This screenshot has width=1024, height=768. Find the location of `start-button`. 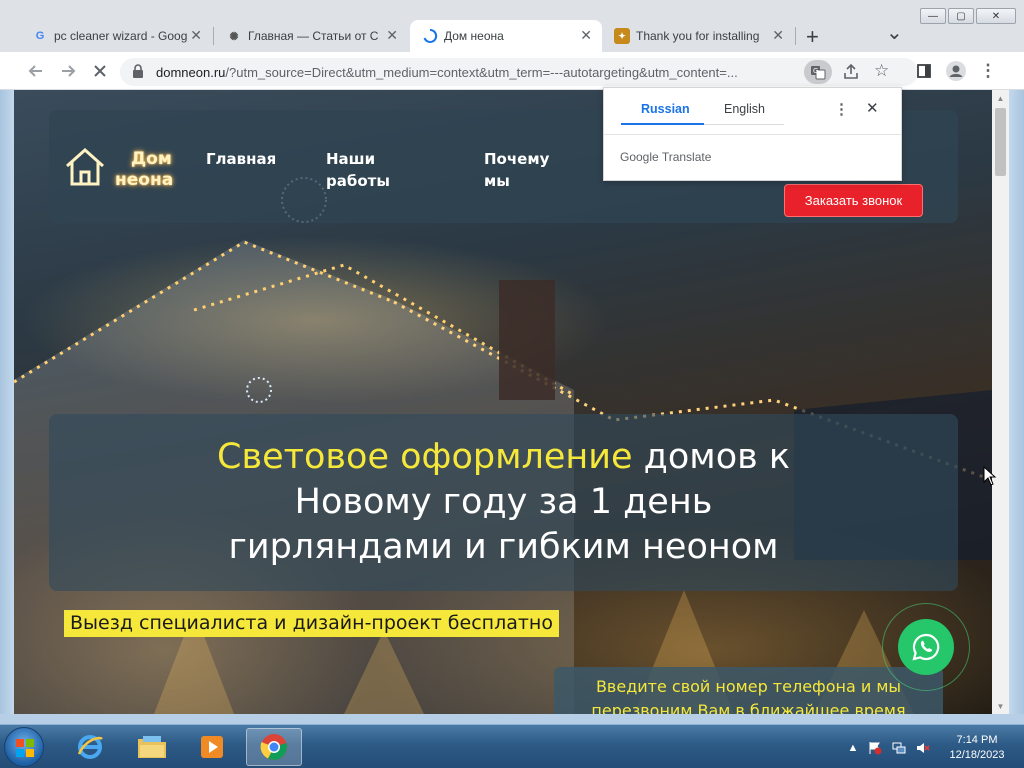

start-button is located at coordinates (24, 747).